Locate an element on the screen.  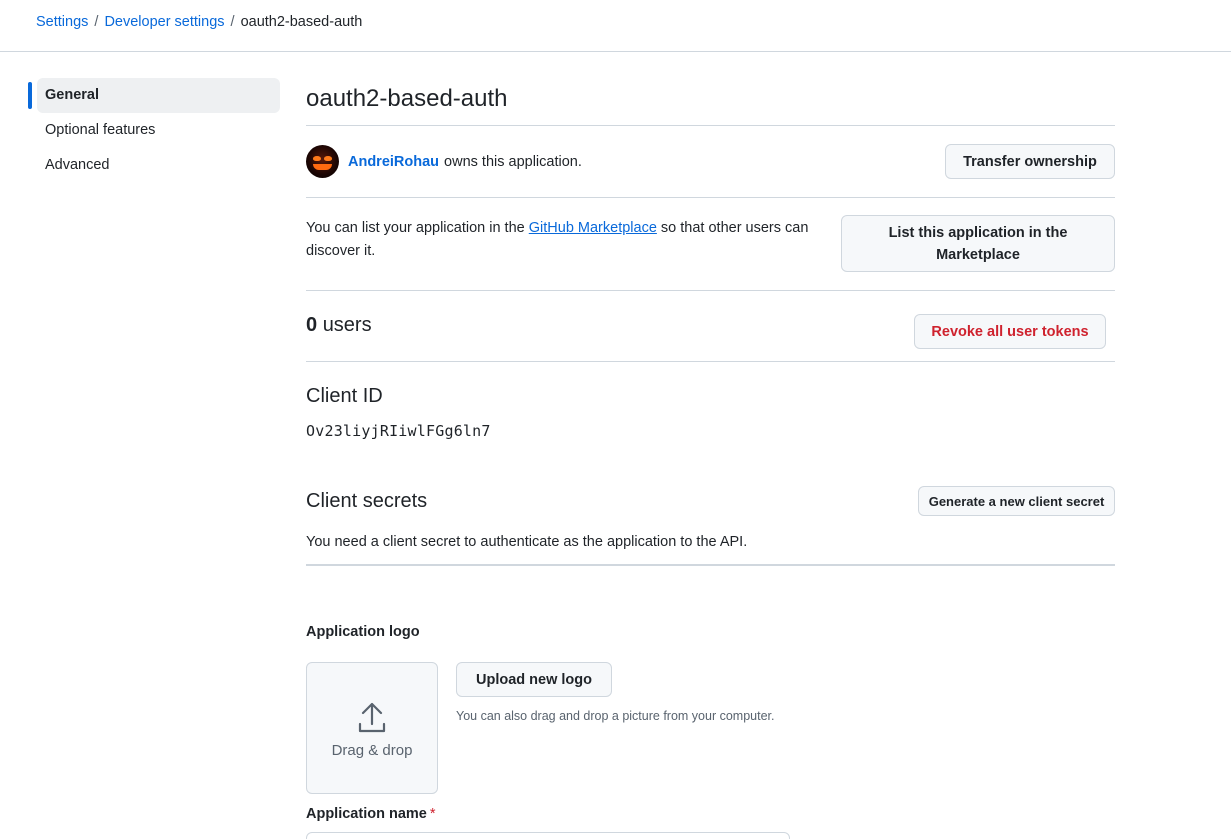
owner-suffix: owns this application. is located at coordinates (513, 161).